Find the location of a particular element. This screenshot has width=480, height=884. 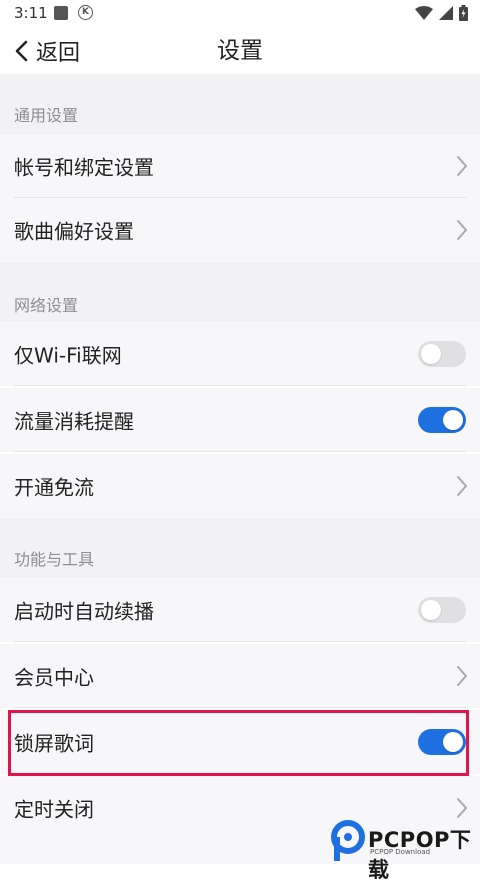

row-lockscreen-lyrics: 锁屏歌词 is located at coordinates (240, 742).